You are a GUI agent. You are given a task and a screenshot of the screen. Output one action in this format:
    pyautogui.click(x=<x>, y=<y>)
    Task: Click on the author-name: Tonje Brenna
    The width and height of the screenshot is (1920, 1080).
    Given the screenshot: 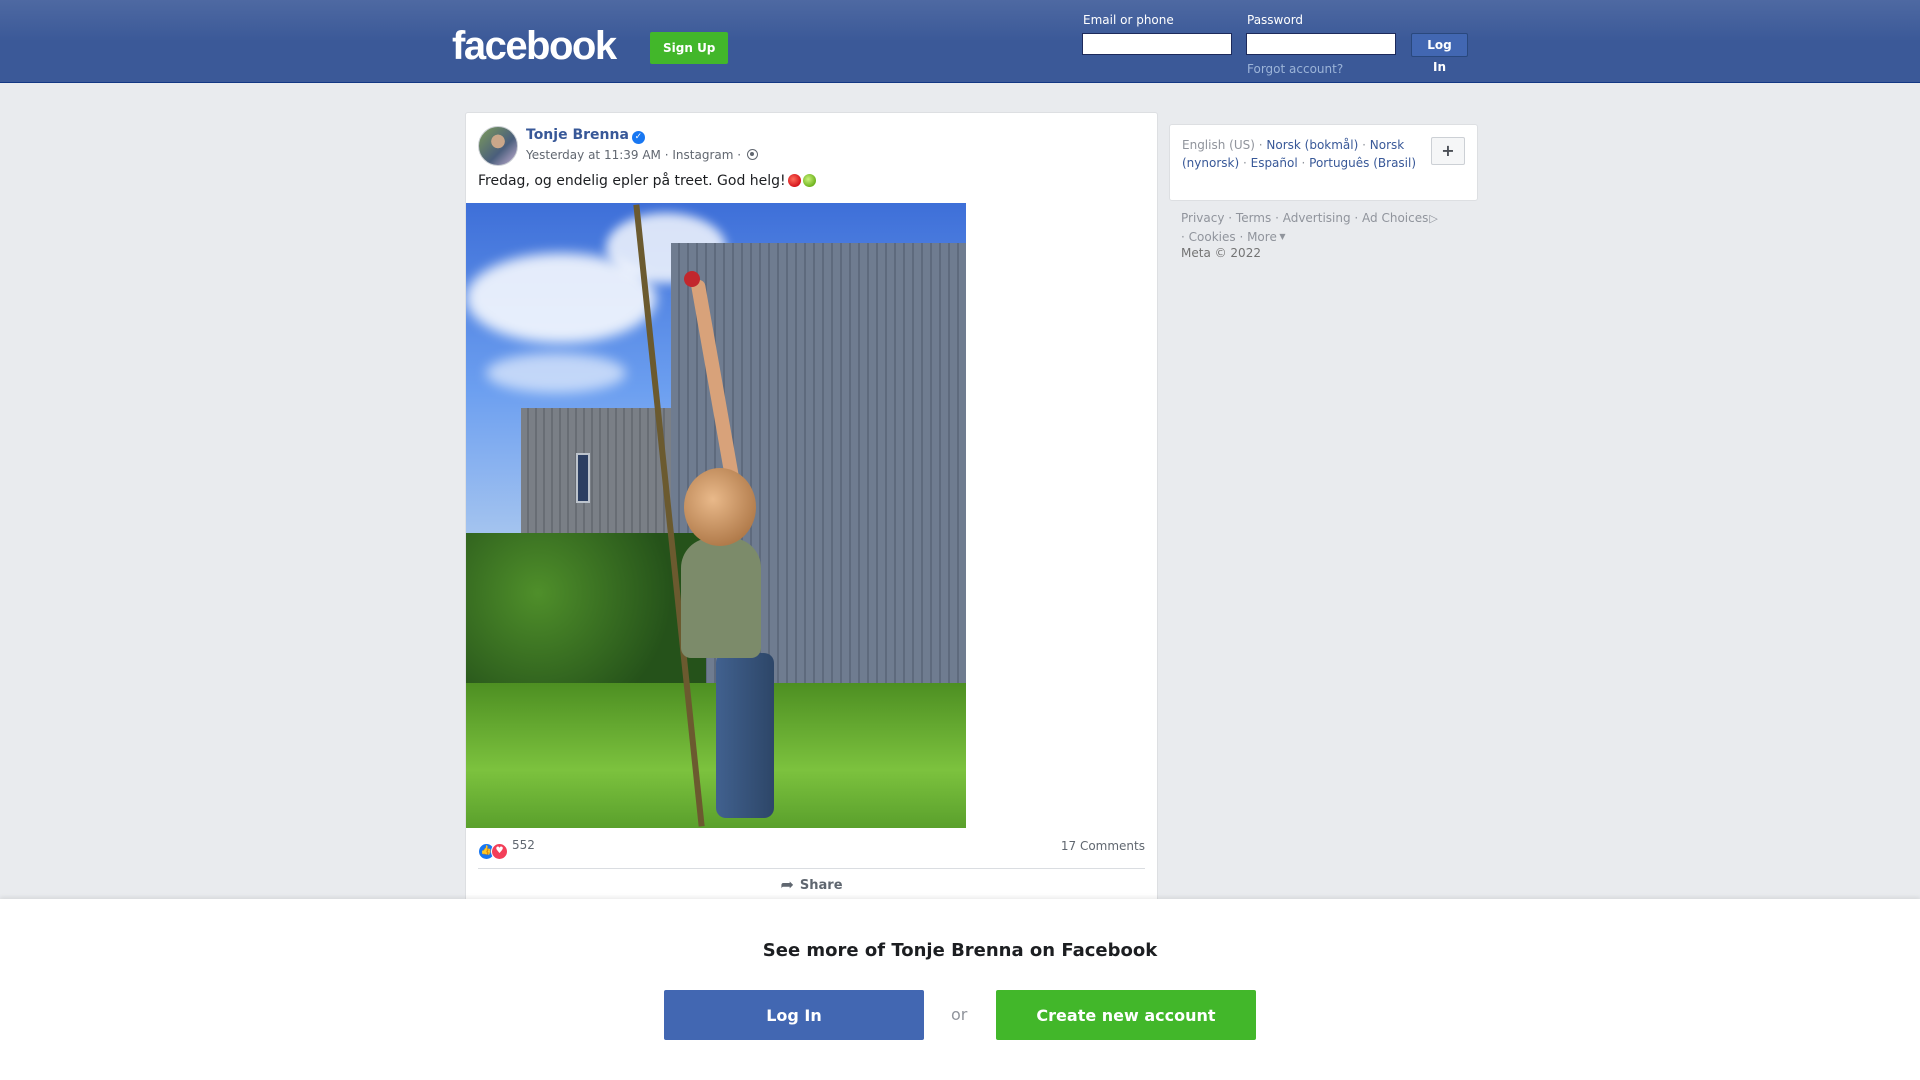 What is the action you would take?
    pyautogui.click(x=577, y=135)
    